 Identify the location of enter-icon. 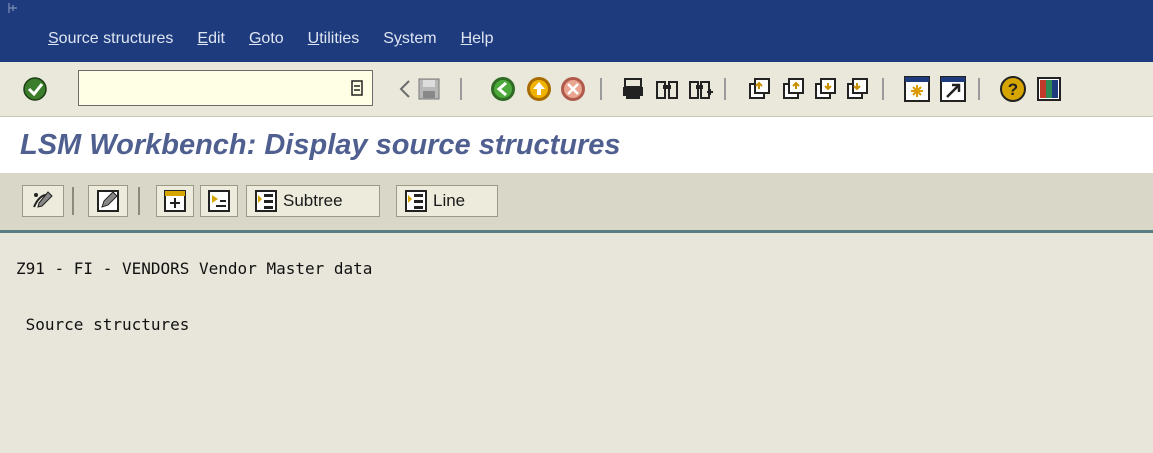
(35, 89).